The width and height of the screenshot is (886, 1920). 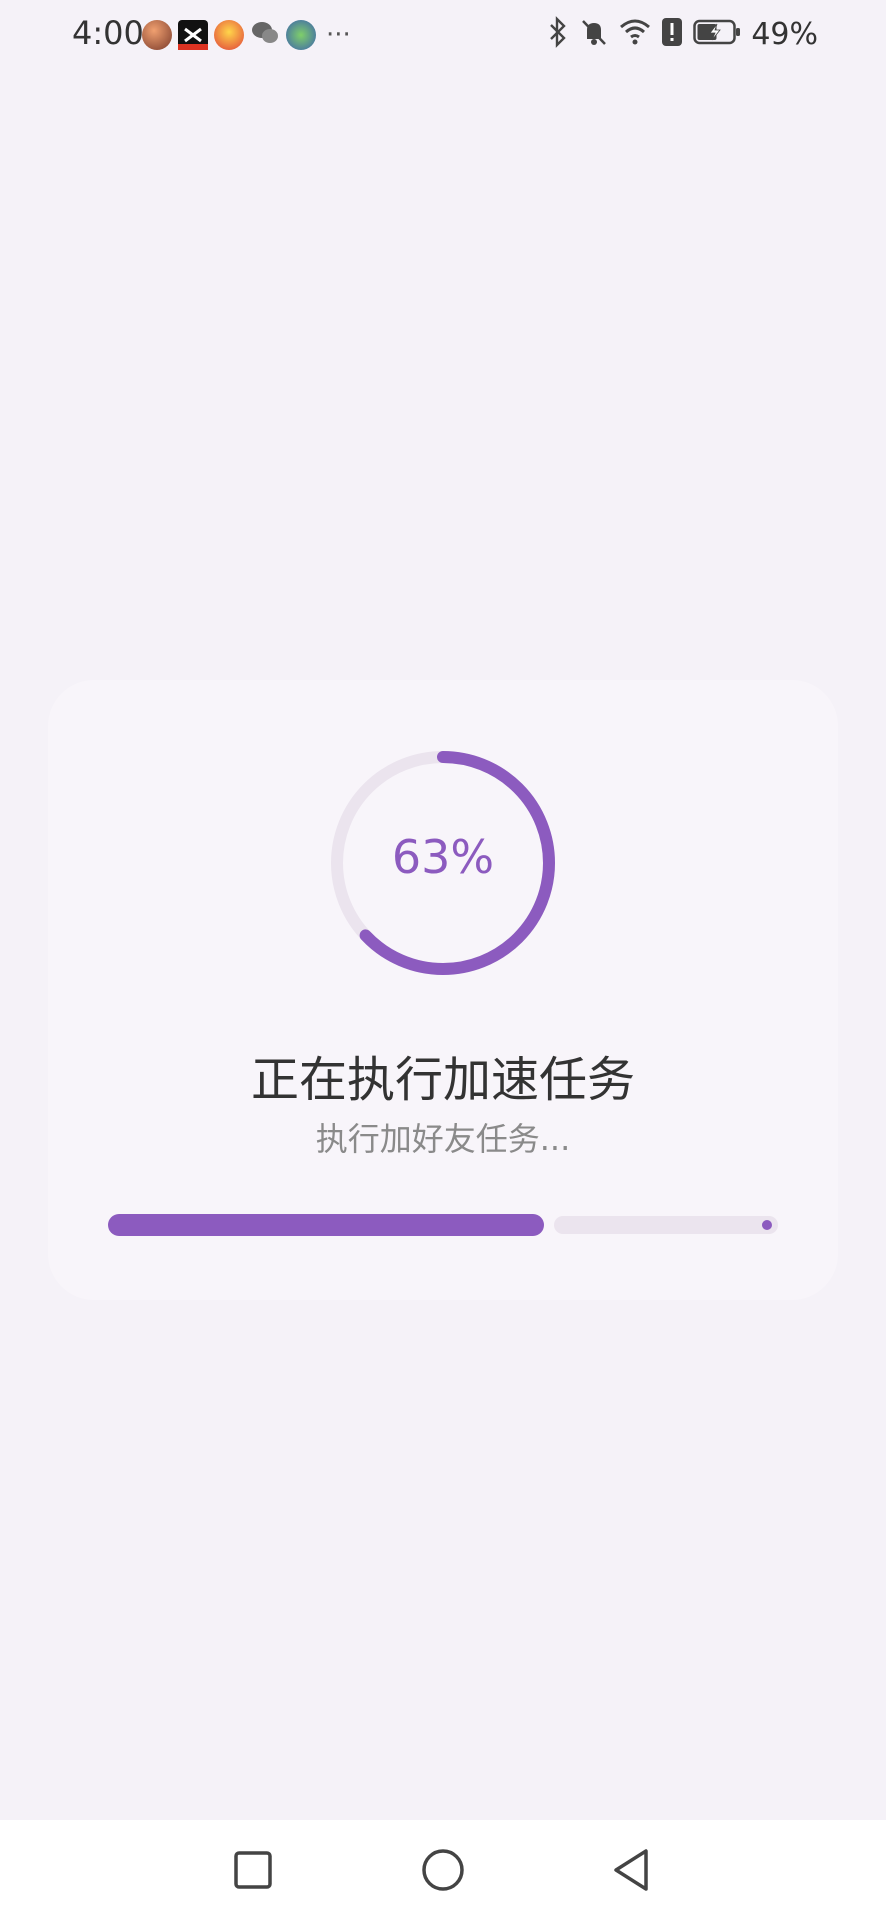 What do you see at coordinates (338, 35) in the screenshot?
I see `more-notifications: ···` at bounding box center [338, 35].